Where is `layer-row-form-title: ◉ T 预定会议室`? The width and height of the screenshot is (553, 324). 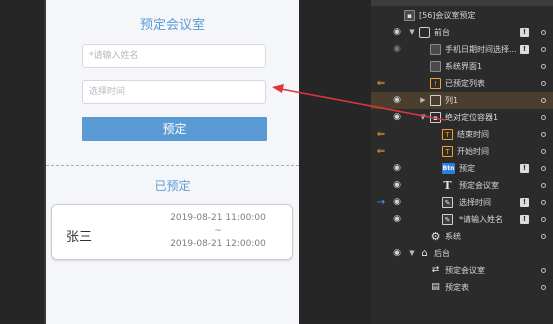 layer-row-form-title: ◉ T 预定会议室 is located at coordinates (462, 185).